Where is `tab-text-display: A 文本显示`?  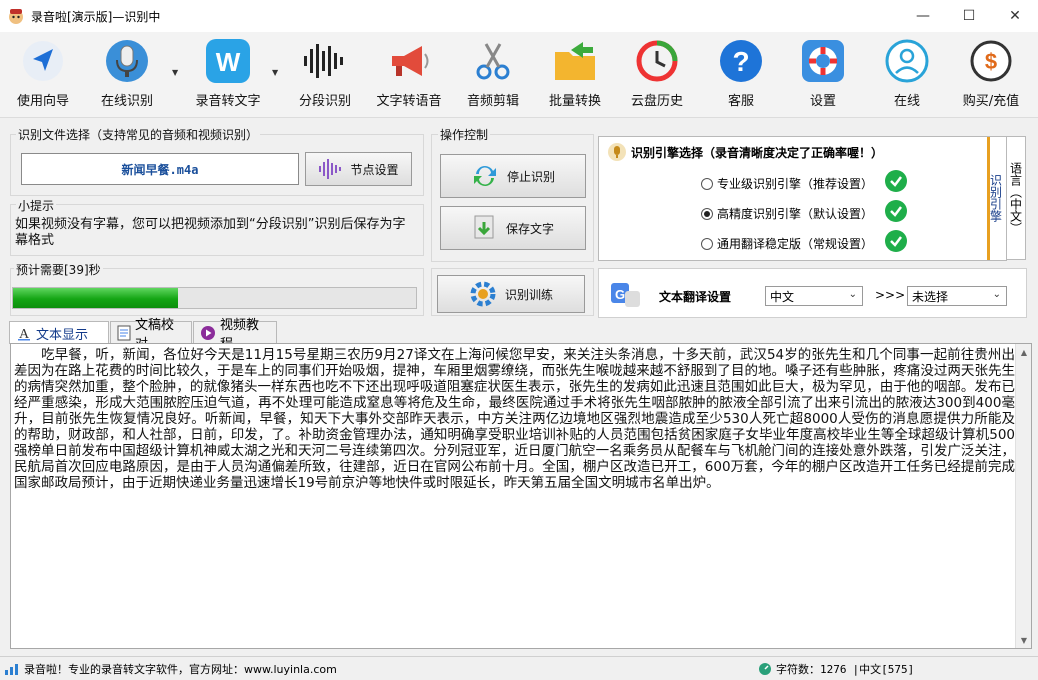
tab-text-display: A 文本显示 is located at coordinates (59, 332).